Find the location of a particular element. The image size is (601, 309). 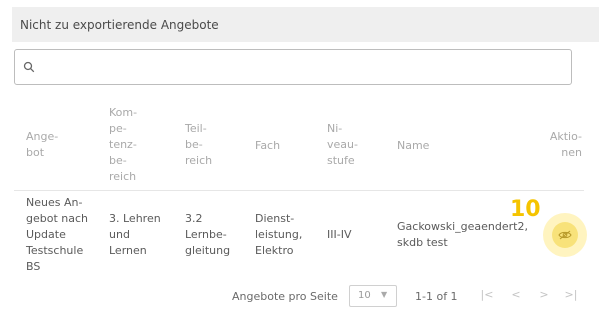

header-teilbereich: Teil- be- reich is located at coordinates (198, 145).